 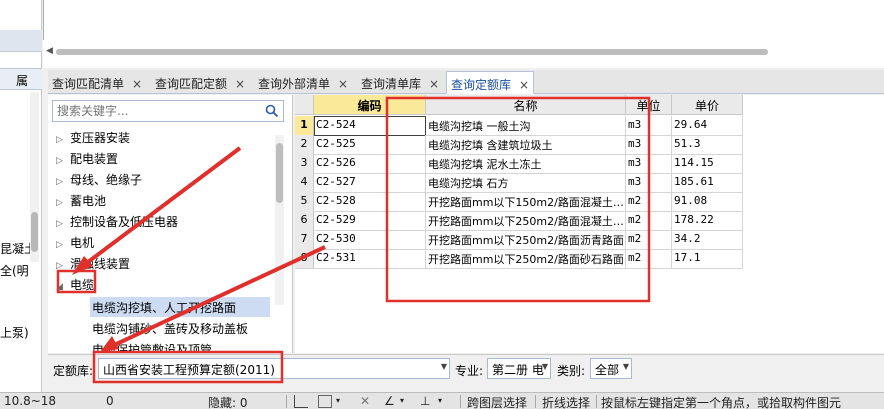 I want to click on offset-icon: ⊥, so click(x=425, y=401).